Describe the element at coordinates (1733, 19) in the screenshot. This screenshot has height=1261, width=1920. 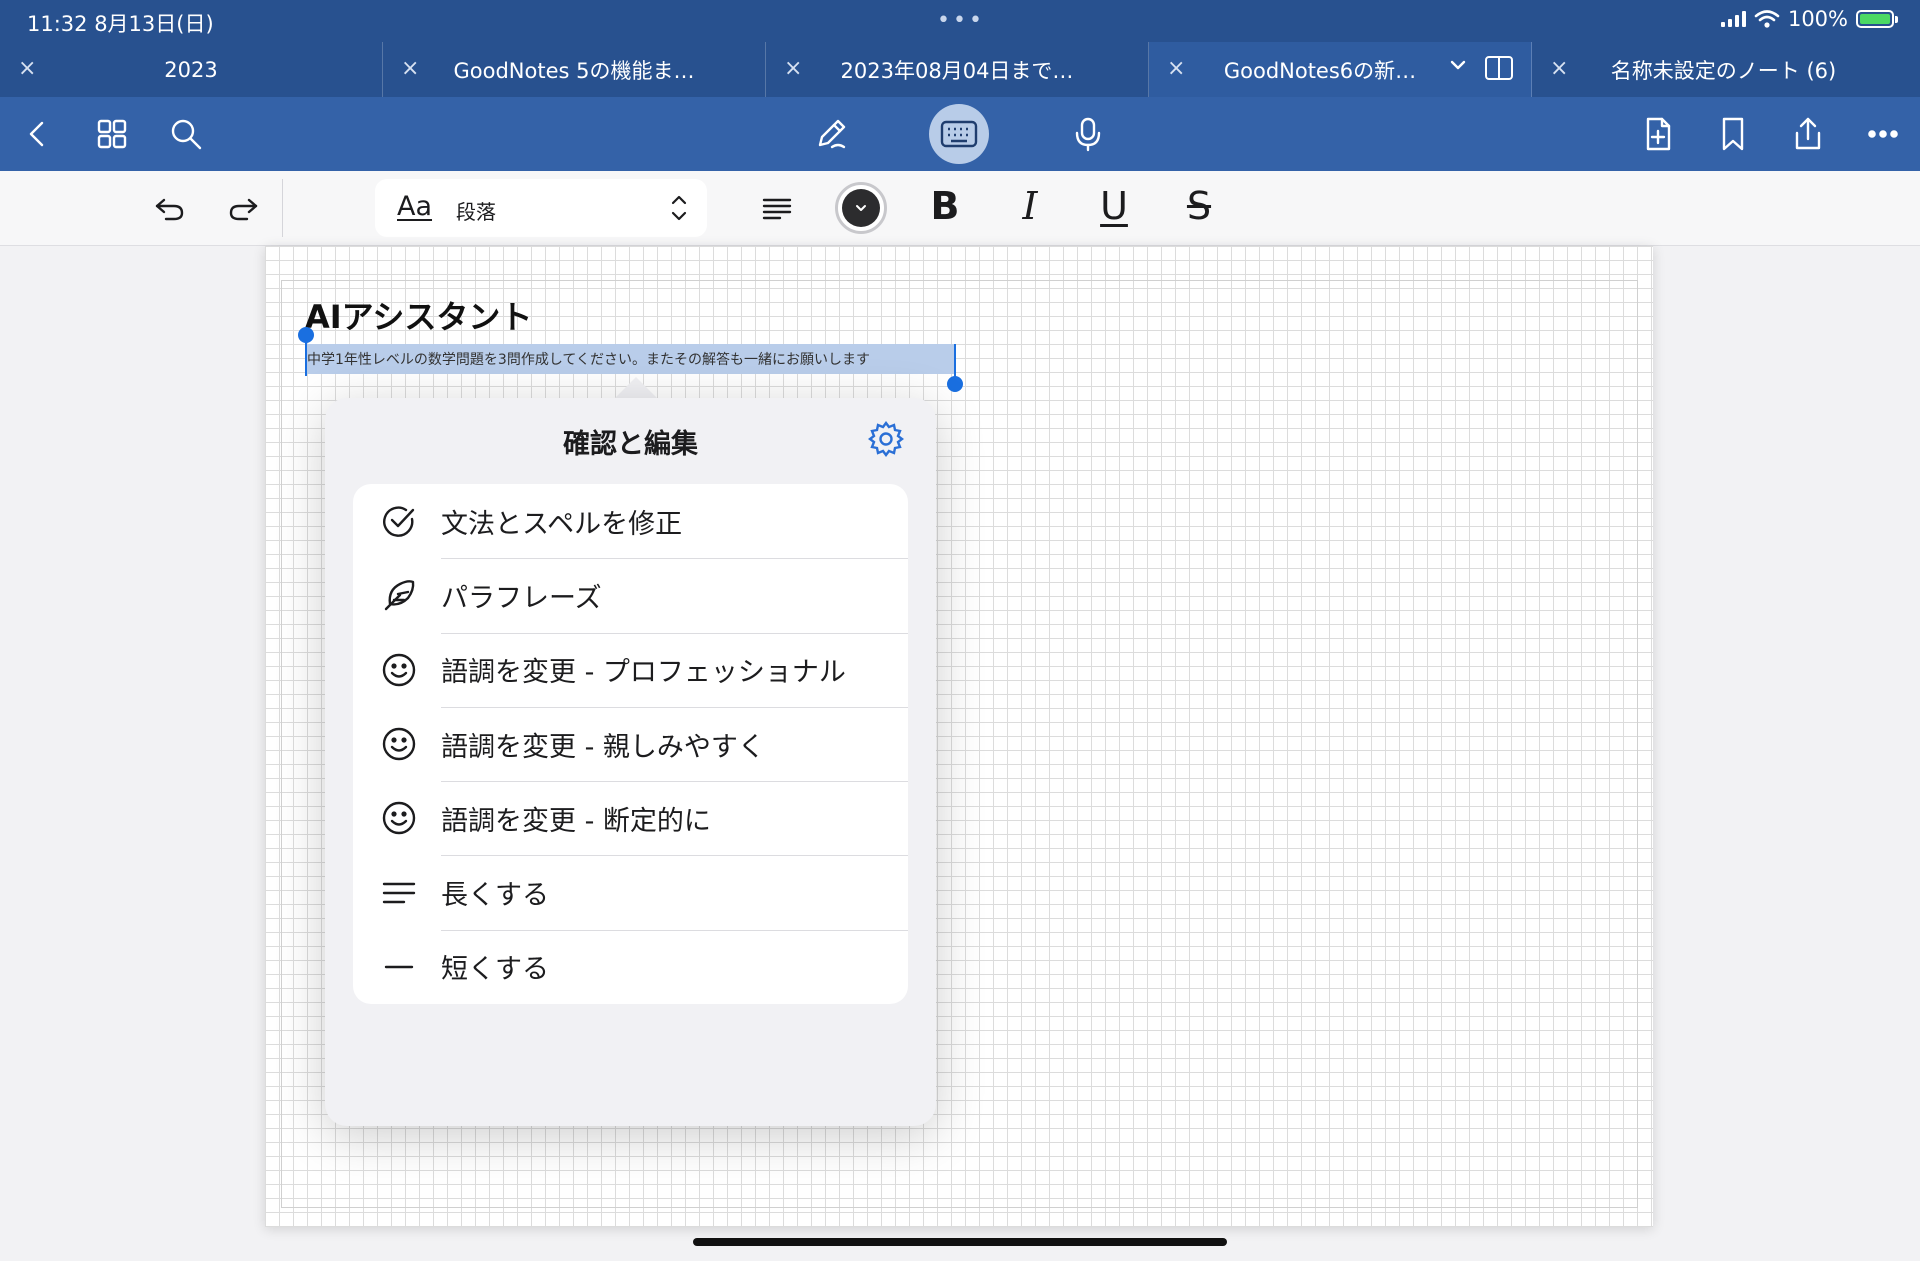
I see `cellular-signal-icon` at that location.